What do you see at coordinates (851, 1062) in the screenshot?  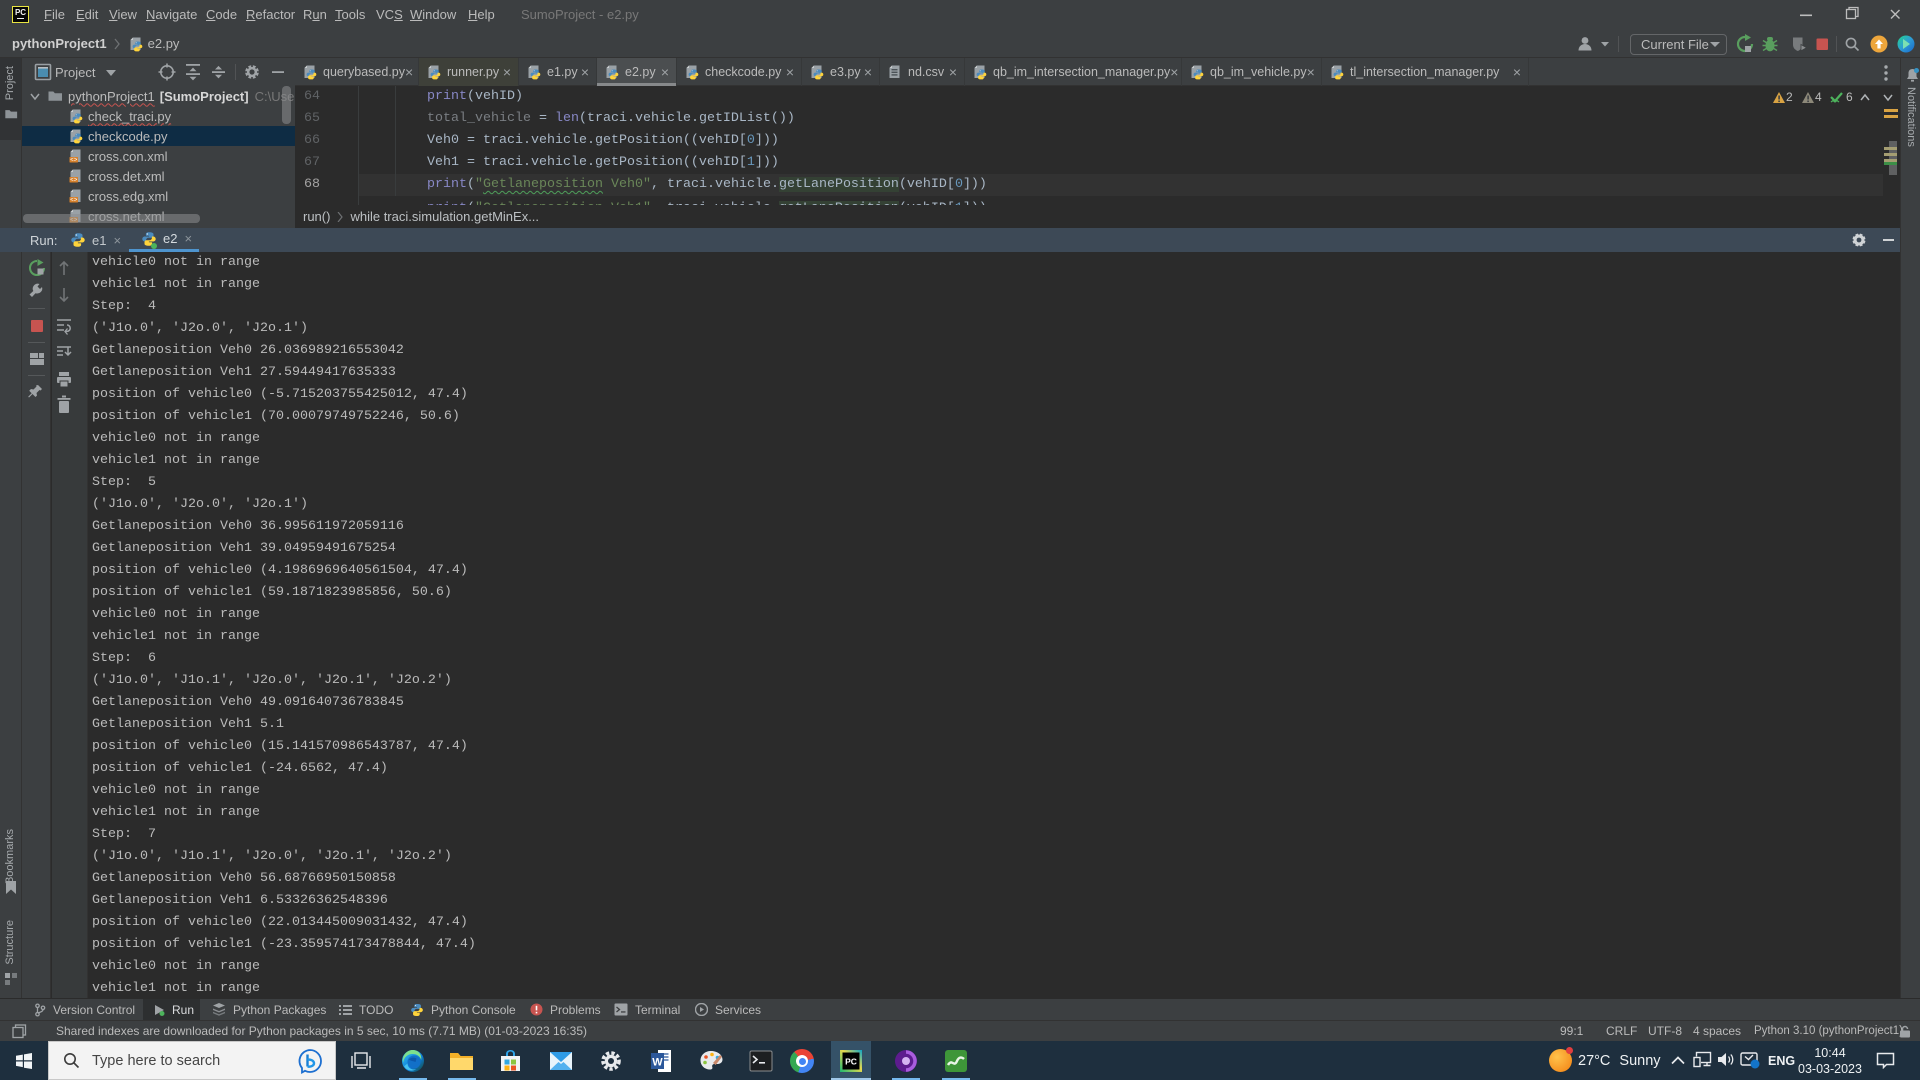 I see `svg-text: PC` at bounding box center [851, 1062].